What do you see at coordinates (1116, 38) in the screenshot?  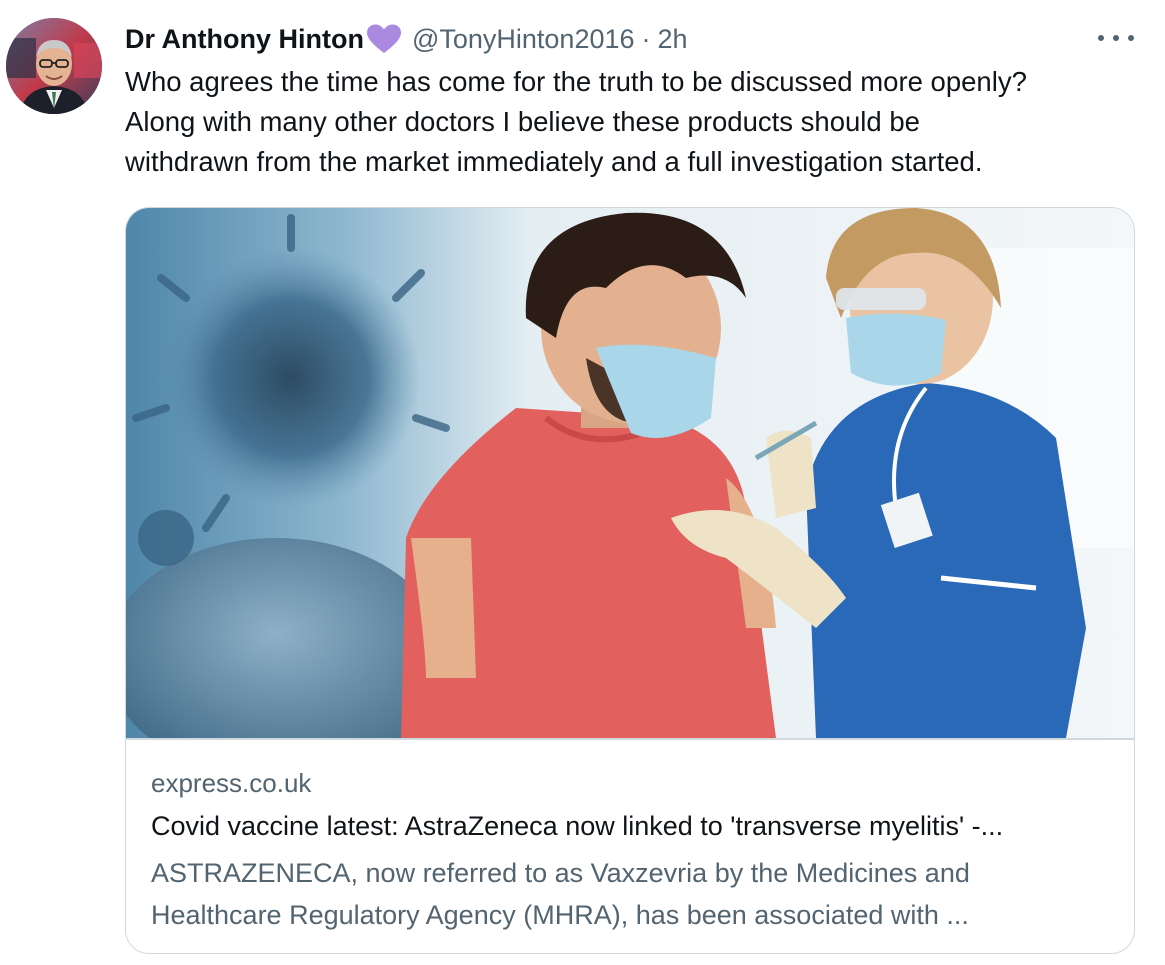 I see `more-dots-icon` at bounding box center [1116, 38].